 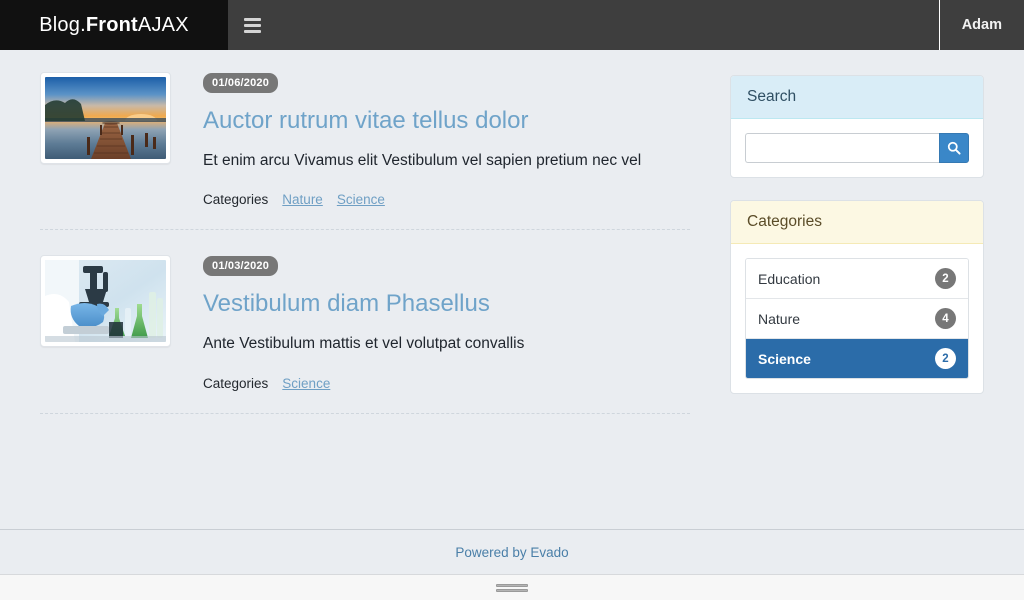 What do you see at coordinates (857, 279) in the screenshot?
I see `category-list-item-education: Education 2` at bounding box center [857, 279].